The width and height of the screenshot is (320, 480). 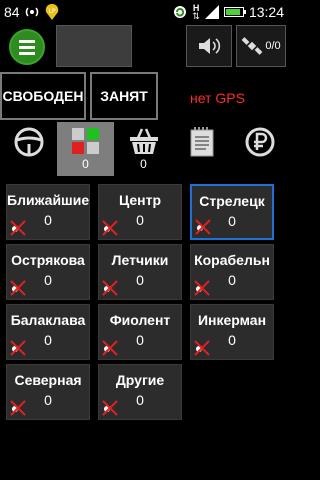 I want to click on battery-level, so click(x=233, y=12).